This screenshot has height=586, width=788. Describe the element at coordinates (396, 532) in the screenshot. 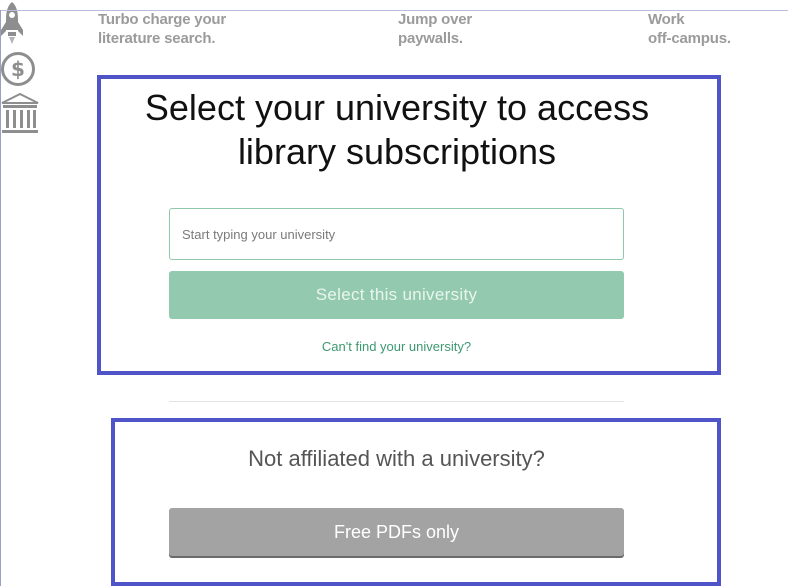

I see `free-pdfs-button: Free PDFs only` at that location.